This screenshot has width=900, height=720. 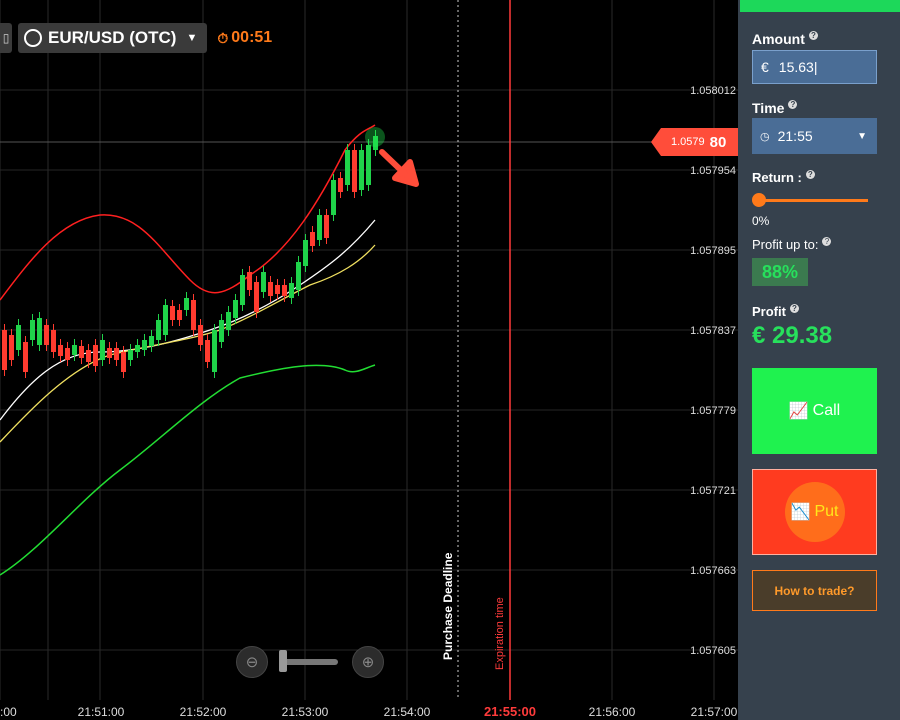 I want to click on return-label: Return :?, so click(x=783, y=177).